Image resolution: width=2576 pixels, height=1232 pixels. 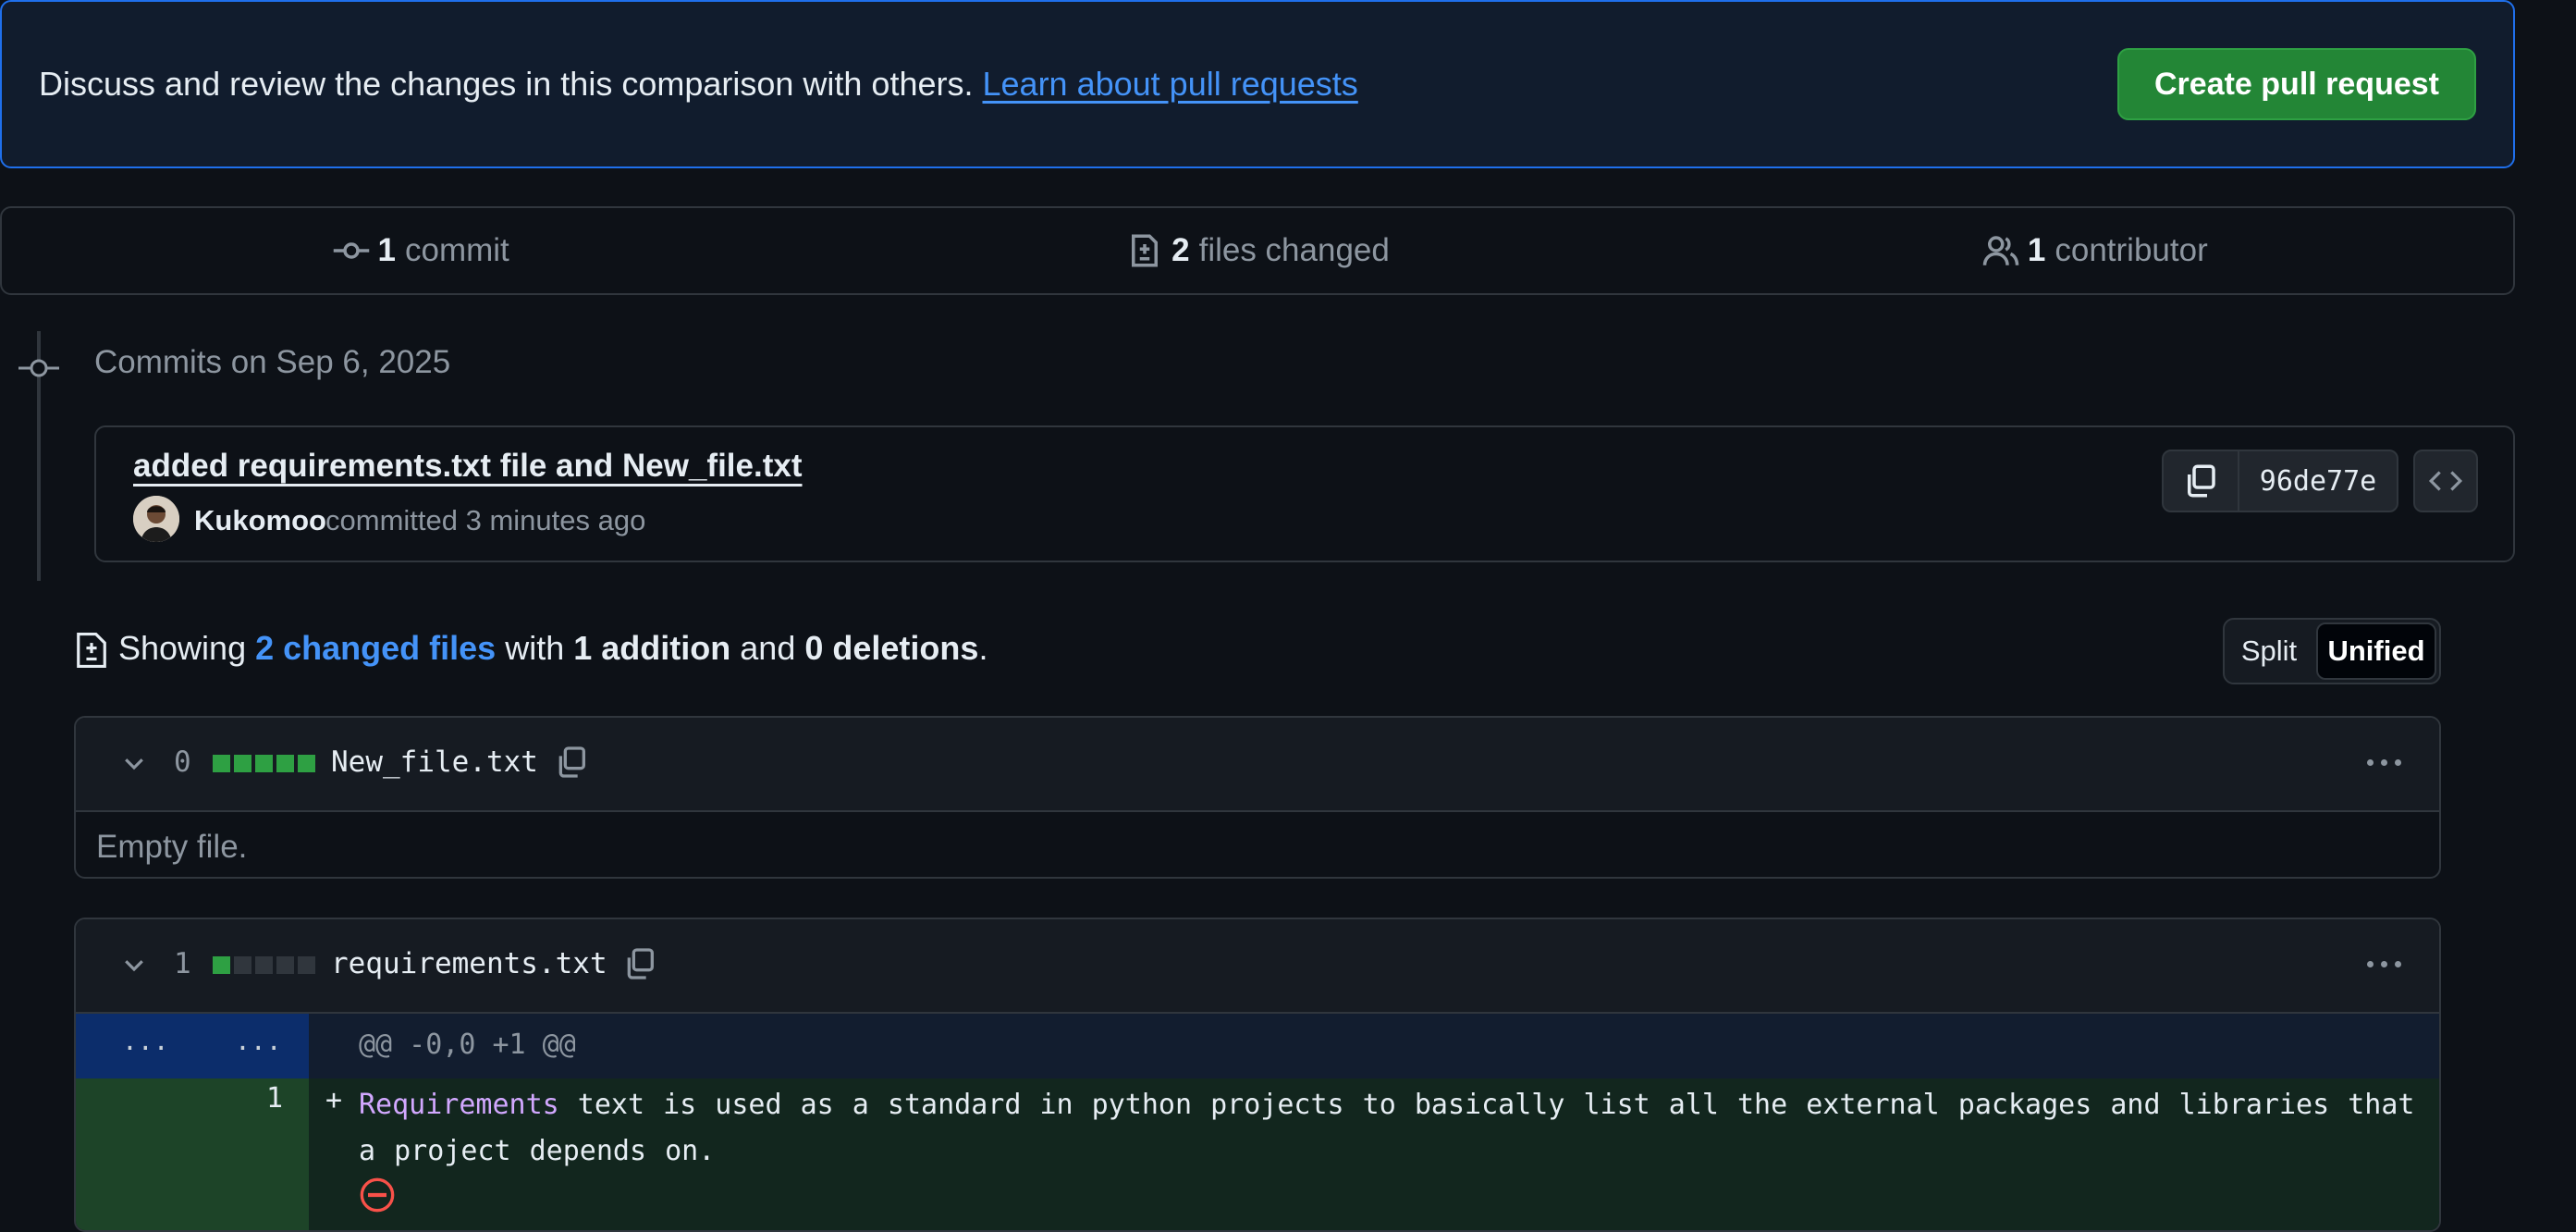 I want to click on showing-suffix: ., so click(x=983, y=648).